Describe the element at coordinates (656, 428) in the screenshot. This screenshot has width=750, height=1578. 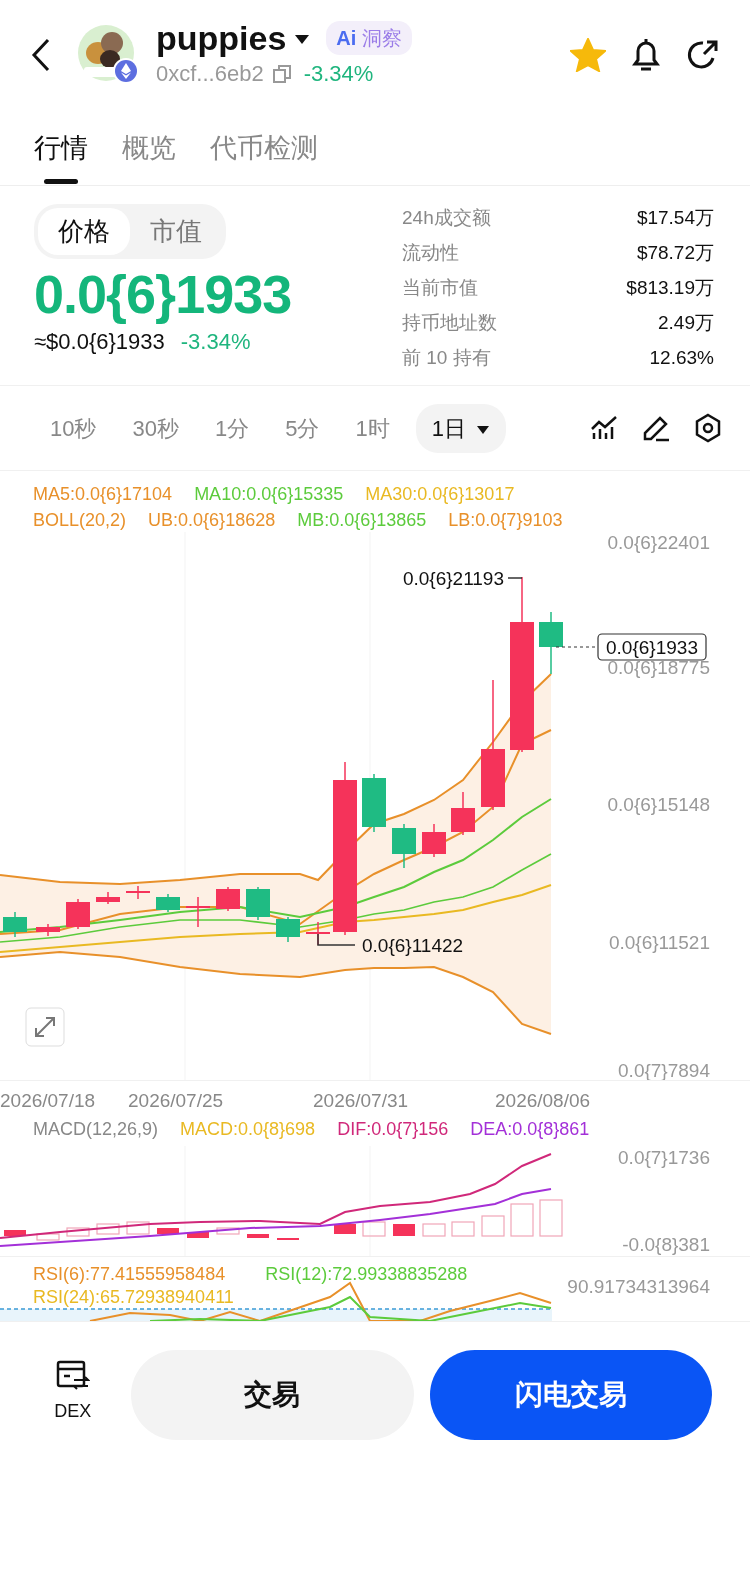
I see `pencil-icon` at that location.